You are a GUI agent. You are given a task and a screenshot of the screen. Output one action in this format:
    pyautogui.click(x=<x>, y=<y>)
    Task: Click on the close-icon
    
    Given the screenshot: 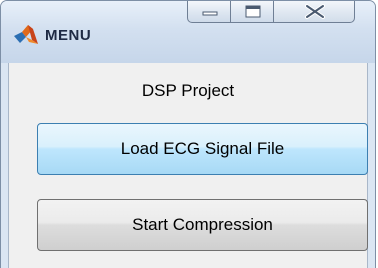 What is the action you would take?
    pyautogui.click(x=315, y=11)
    